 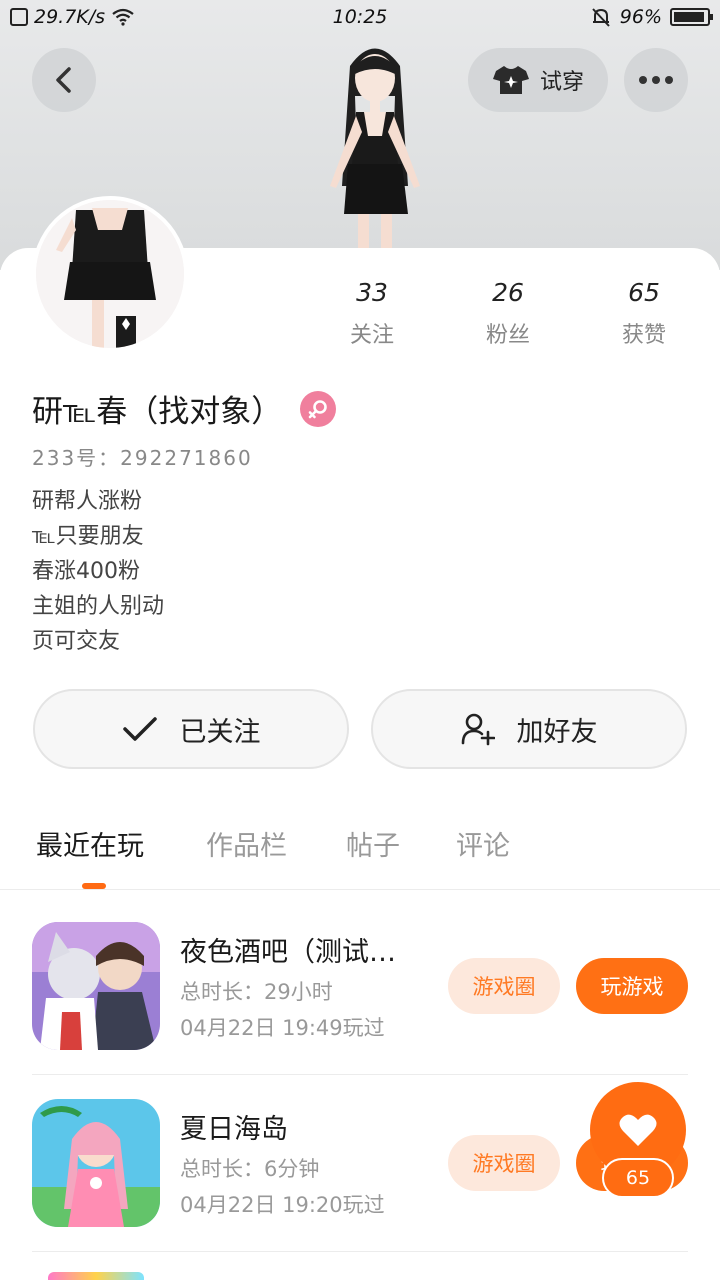 I want to click on heart-icon, so click(x=638, y=1130).